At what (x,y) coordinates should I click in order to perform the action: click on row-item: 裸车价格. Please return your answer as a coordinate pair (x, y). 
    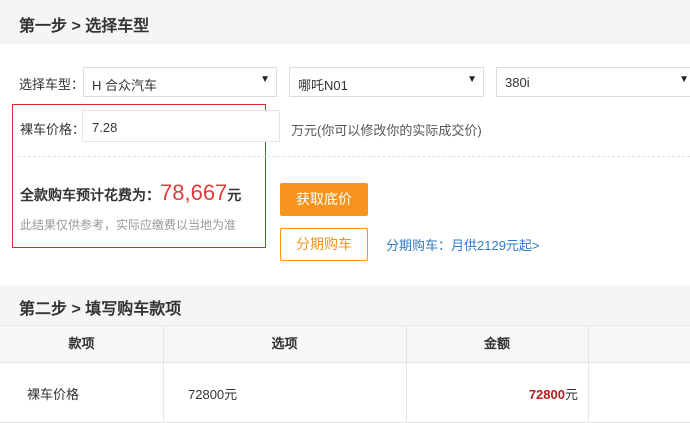
    Looking at the image, I should click on (53, 394).